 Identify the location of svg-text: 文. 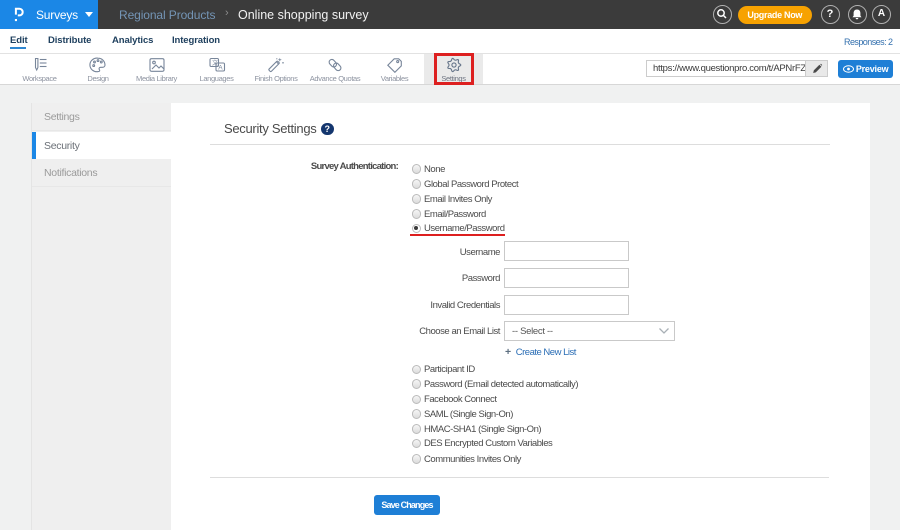
(215, 63).